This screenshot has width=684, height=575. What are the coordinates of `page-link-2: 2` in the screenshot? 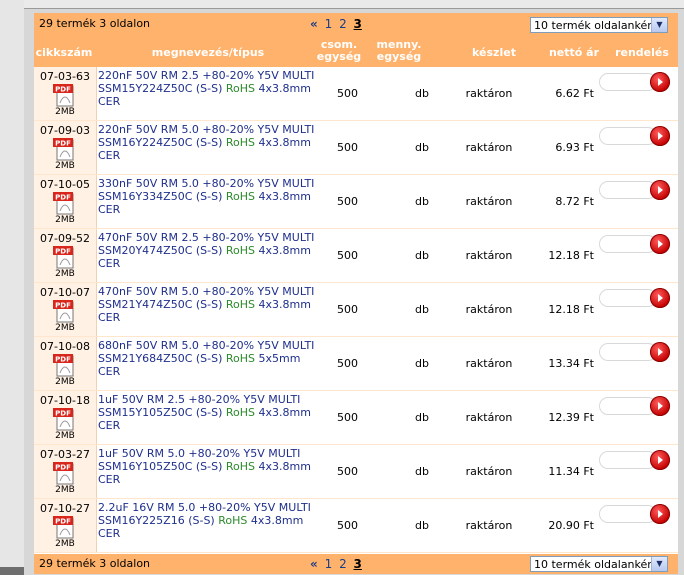 It's located at (343, 24).